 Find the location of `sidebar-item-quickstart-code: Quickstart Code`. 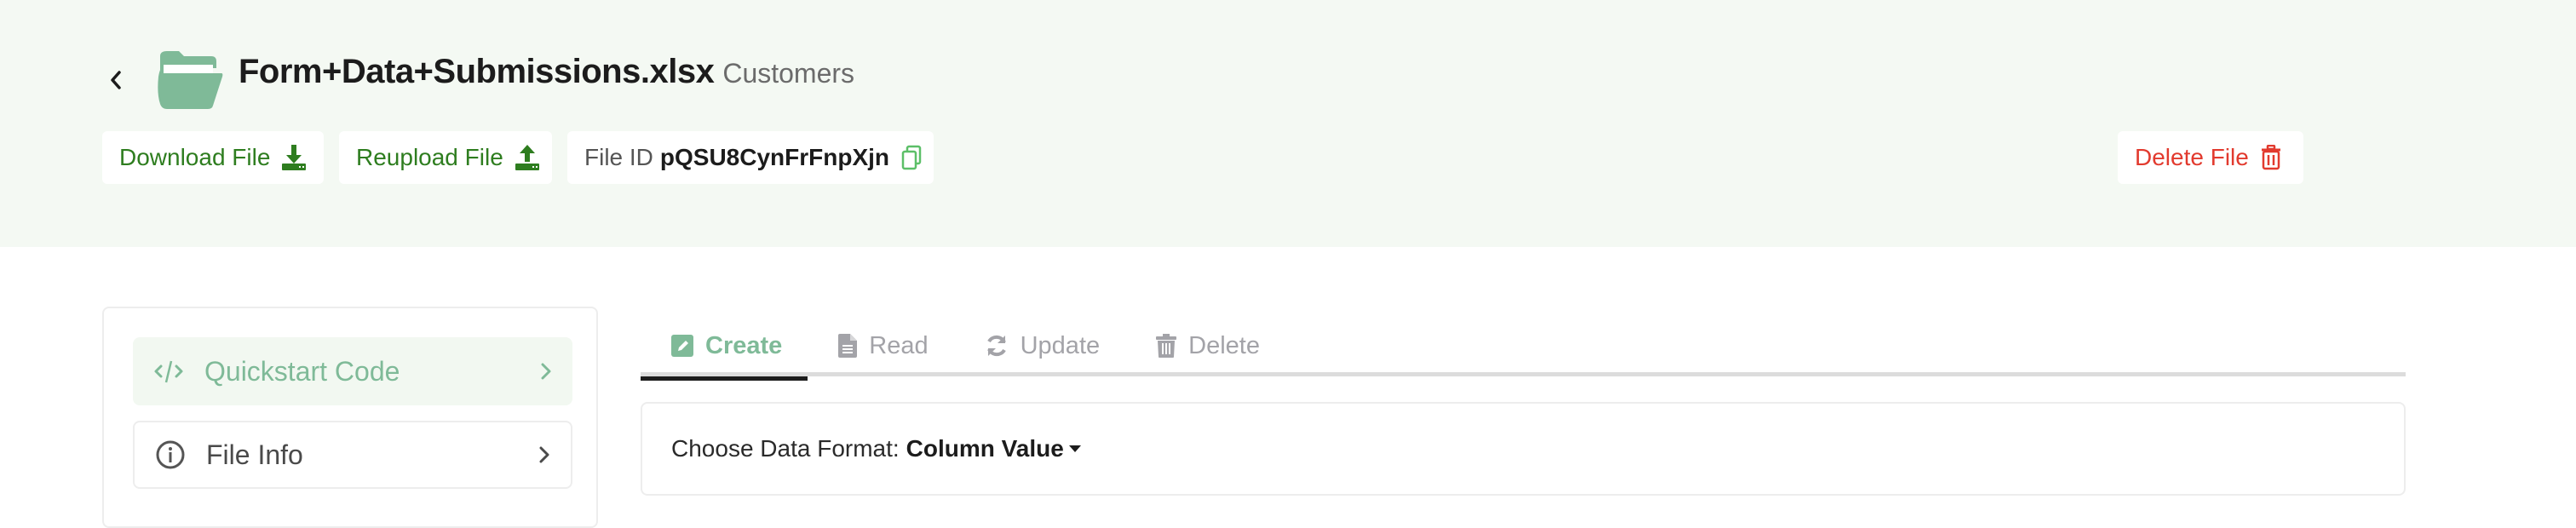

sidebar-item-quickstart-code: Quickstart Code is located at coordinates (353, 371).